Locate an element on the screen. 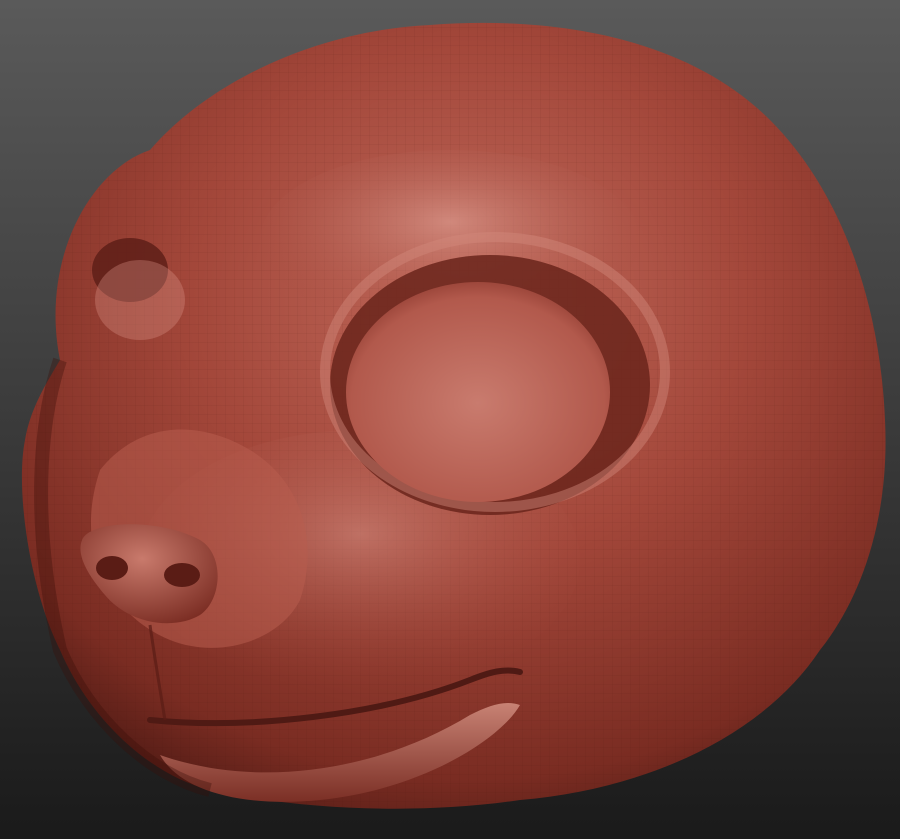  nostril-left is located at coordinates (112, 568).